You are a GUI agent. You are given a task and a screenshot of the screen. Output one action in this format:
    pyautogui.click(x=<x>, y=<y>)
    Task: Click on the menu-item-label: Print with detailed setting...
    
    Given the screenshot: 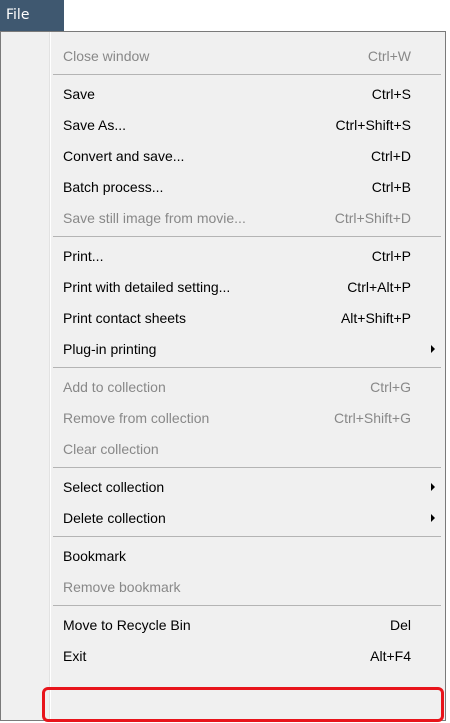 What is the action you would take?
    pyautogui.click(x=147, y=287)
    